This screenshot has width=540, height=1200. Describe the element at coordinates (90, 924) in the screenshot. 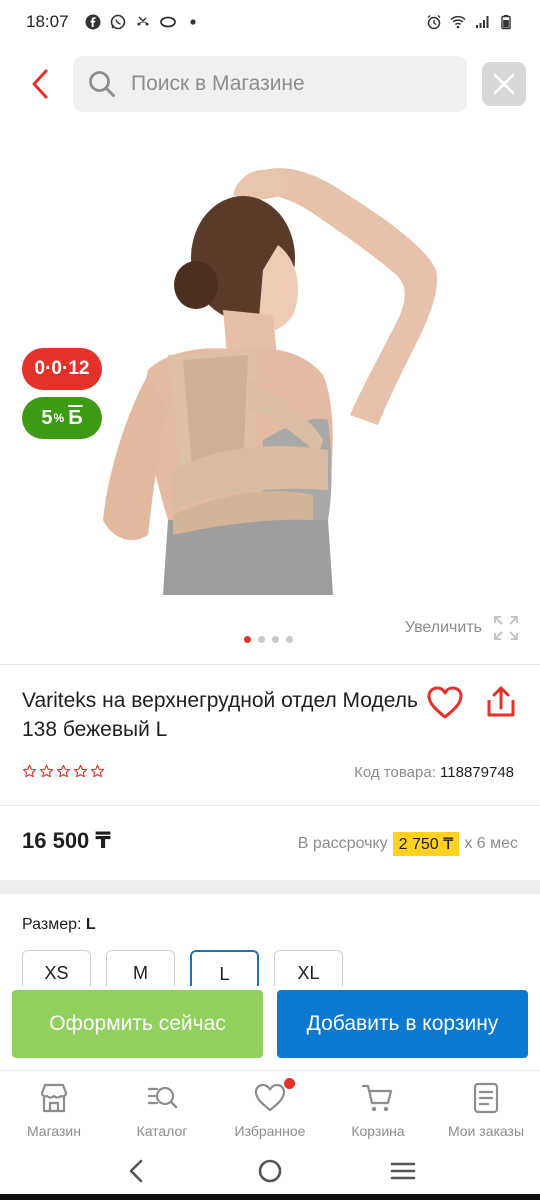

I see `size-selected-value: L` at that location.